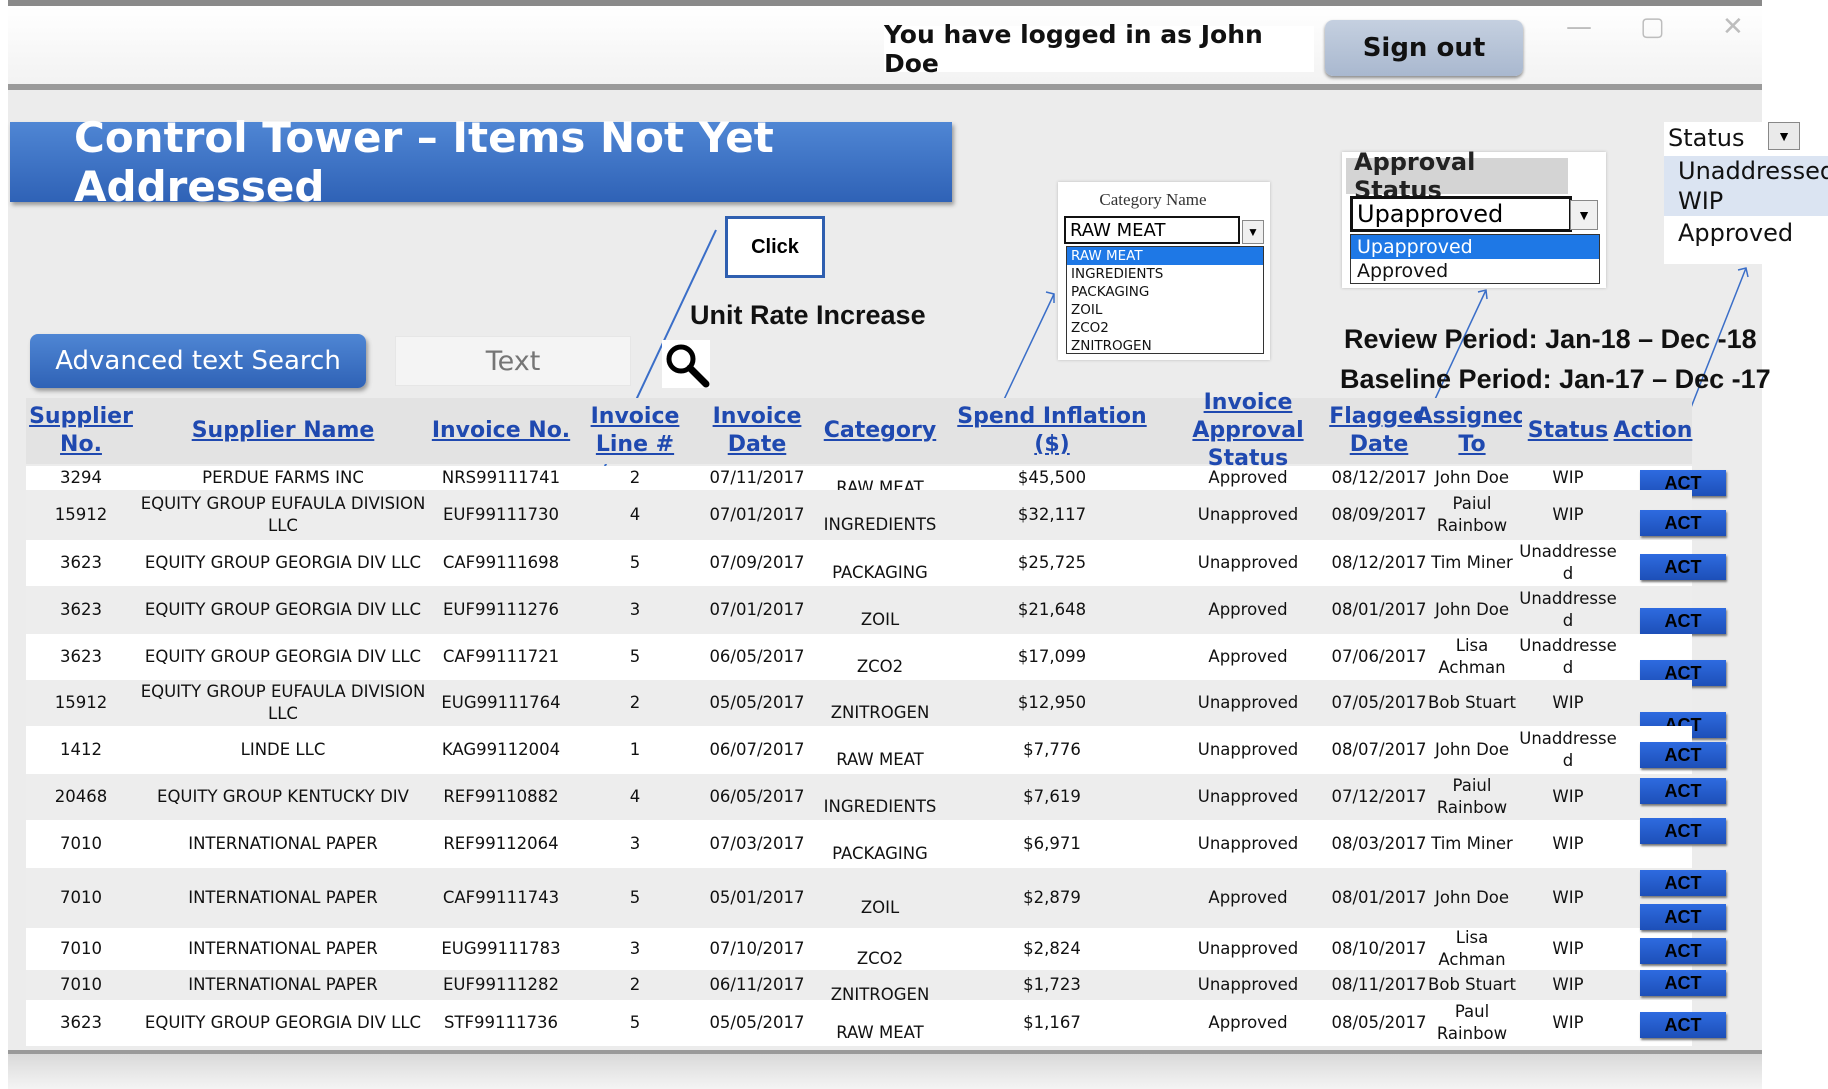  I want to click on cell-supplier-no: 3294, so click(81, 477).